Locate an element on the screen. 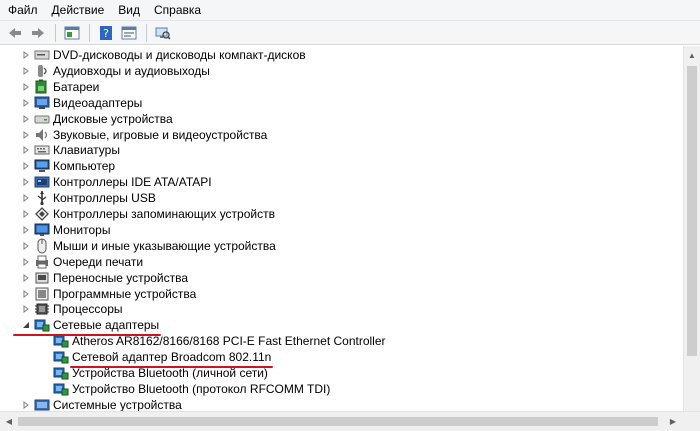  tree-category-row: Программные устройства is located at coordinates (108, 294).